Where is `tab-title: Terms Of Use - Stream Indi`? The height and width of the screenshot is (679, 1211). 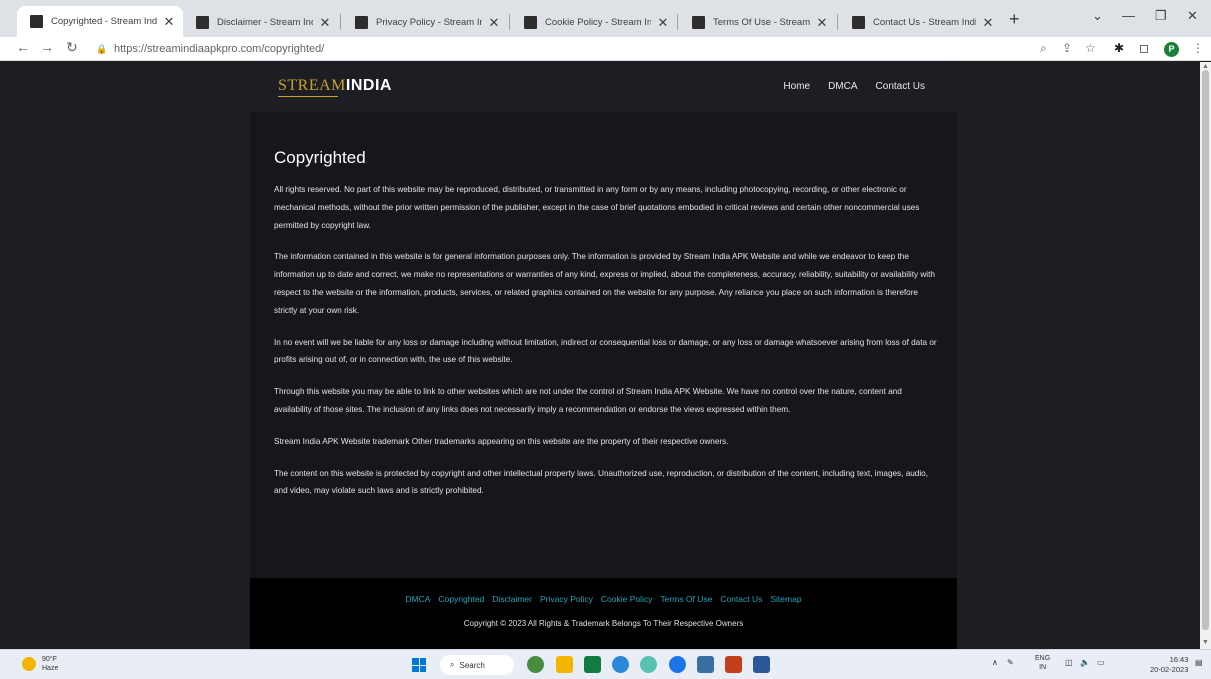
tab-title: Terms Of Use - Stream Indi is located at coordinates (761, 22).